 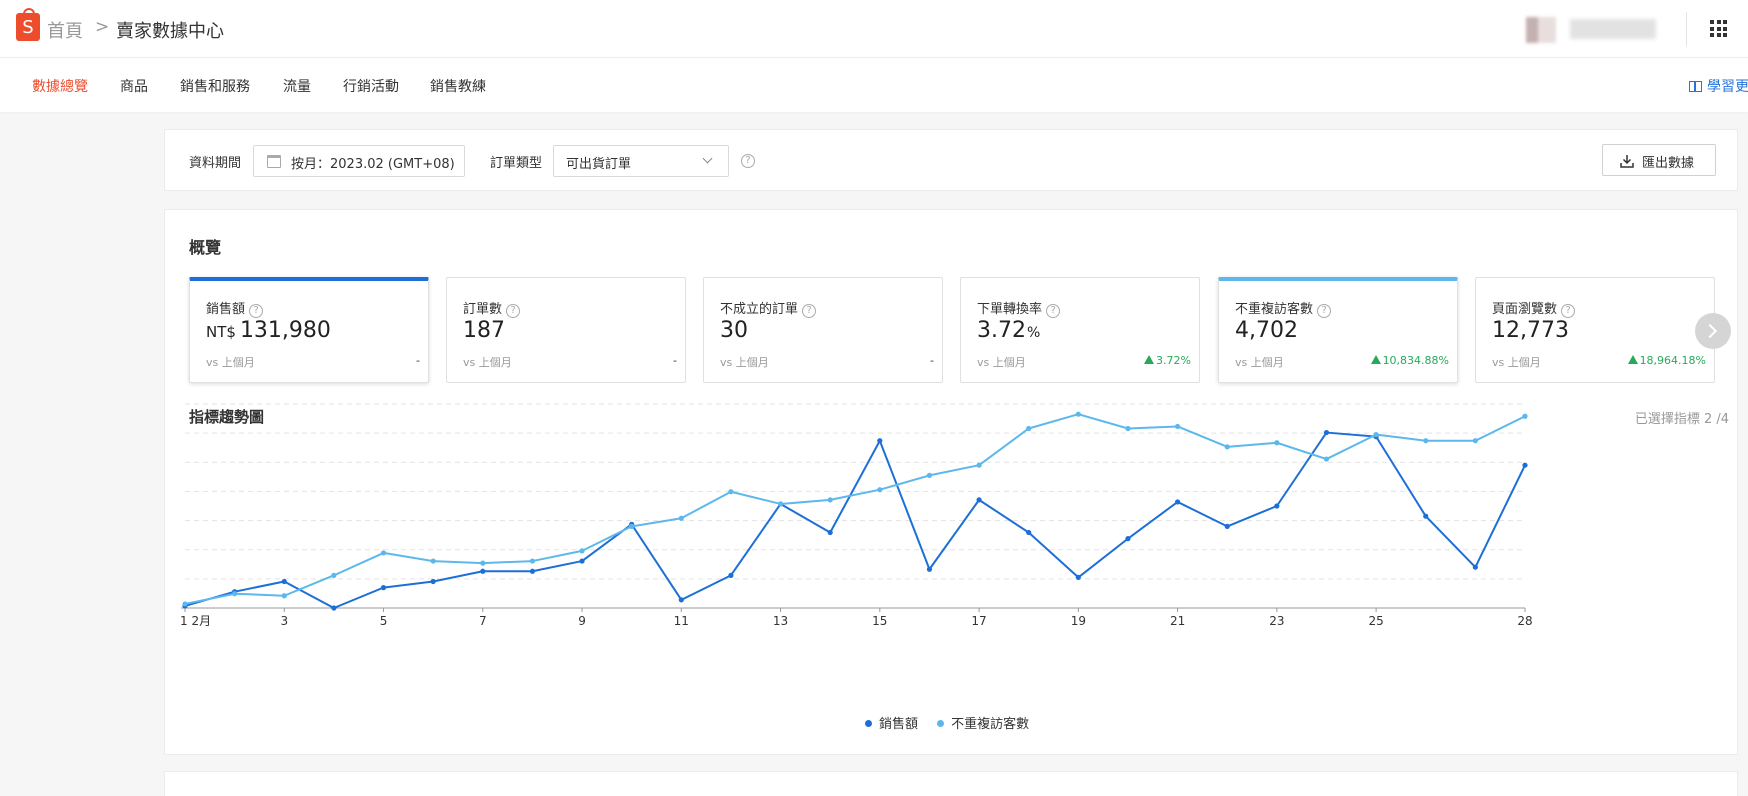 What do you see at coordinates (874, 85) in the screenshot?
I see `section-nav: 數據總覽 商品 銷售和服務 流量 行銷活動 銷售教練 學習更` at bounding box center [874, 85].